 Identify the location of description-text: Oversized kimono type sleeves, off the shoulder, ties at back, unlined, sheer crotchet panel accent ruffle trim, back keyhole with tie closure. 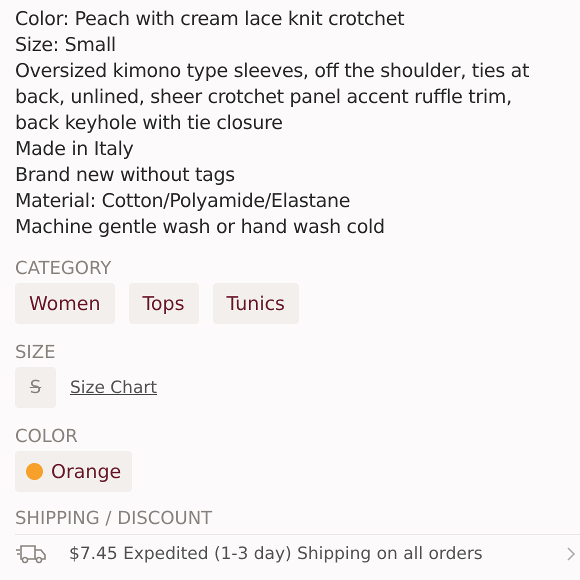
(272, 97).